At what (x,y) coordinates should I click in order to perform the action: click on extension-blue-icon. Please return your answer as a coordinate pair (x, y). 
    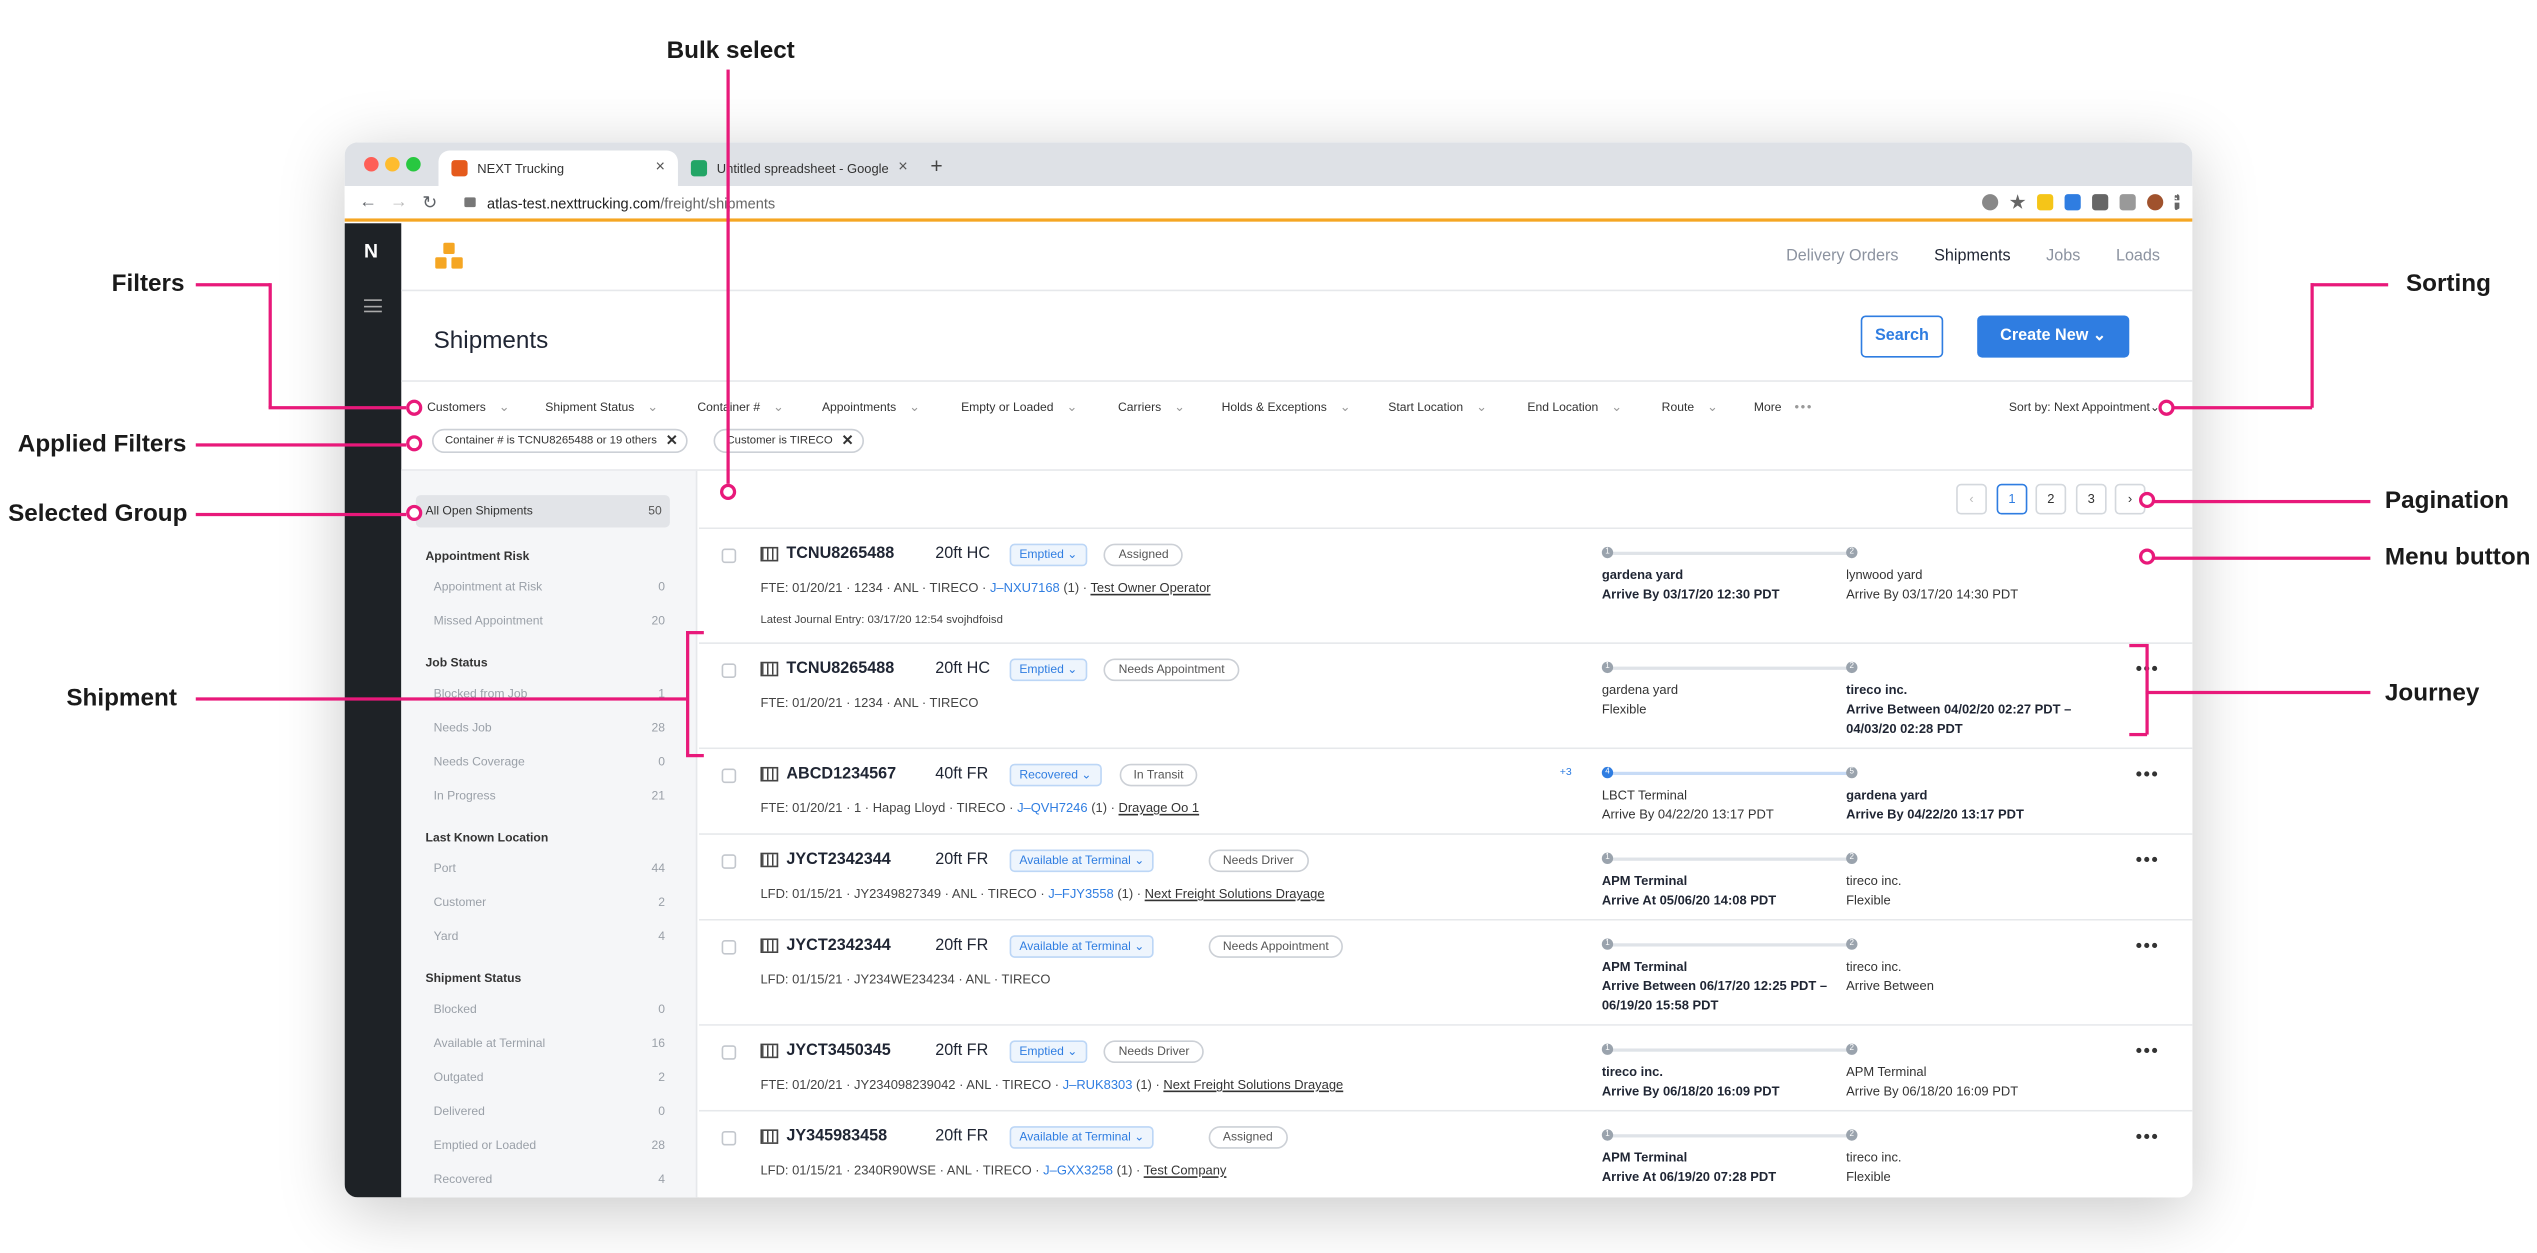
    Looking at the image, I should click on (2072, 202).